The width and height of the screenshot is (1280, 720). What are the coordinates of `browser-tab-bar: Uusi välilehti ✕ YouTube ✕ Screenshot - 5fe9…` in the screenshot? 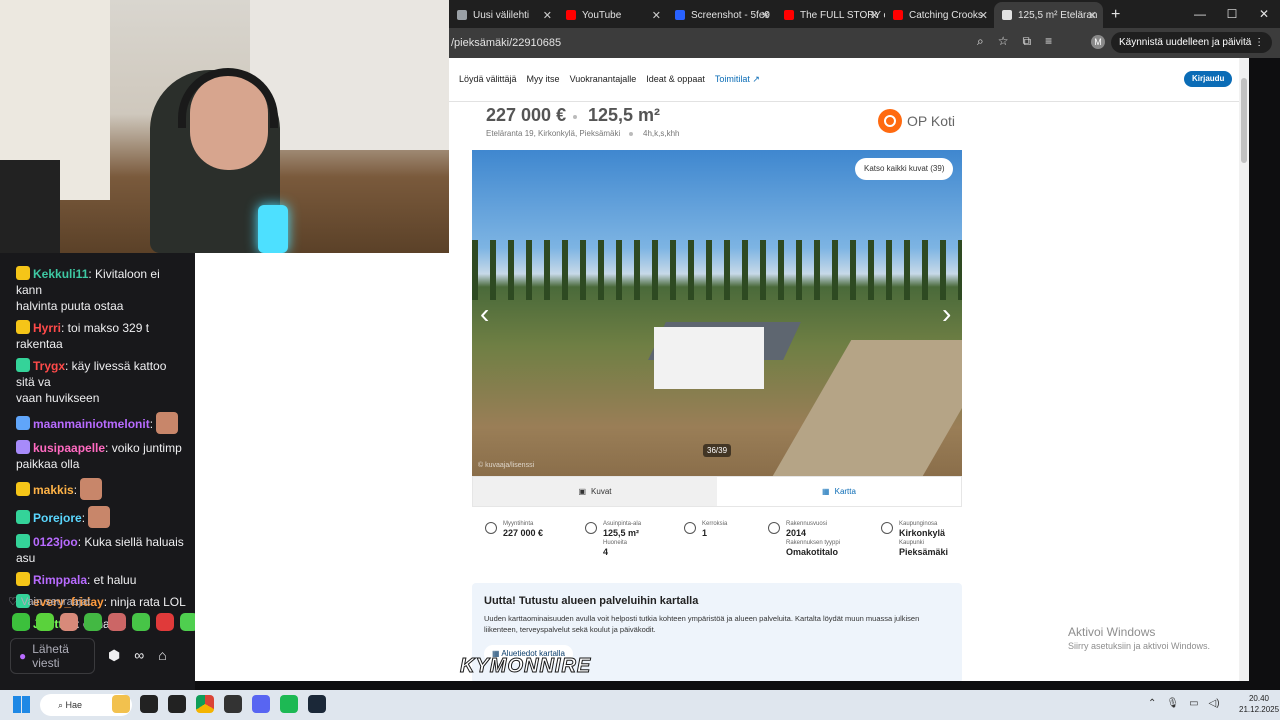 It's located at (864, 14).